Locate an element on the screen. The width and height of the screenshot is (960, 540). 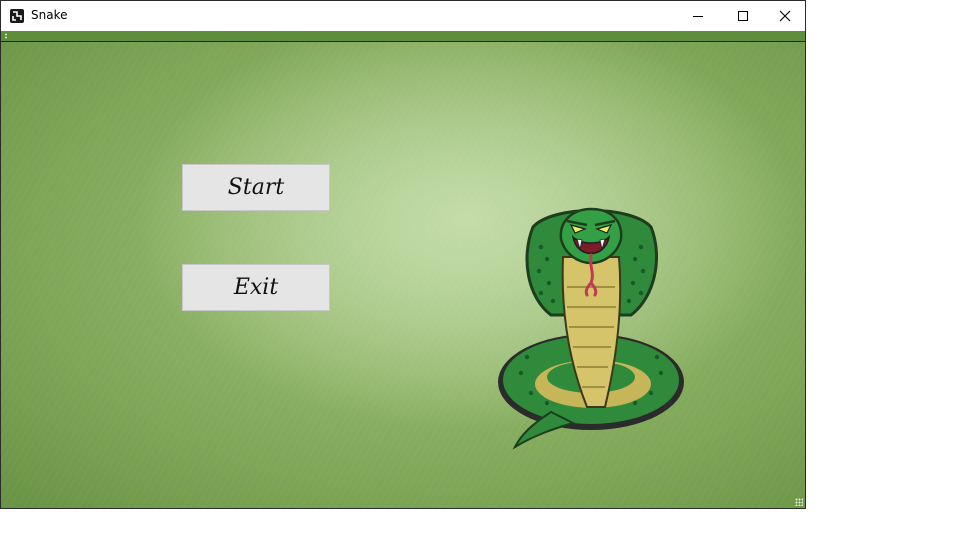
close-icon is located at coordinates (785, 16).